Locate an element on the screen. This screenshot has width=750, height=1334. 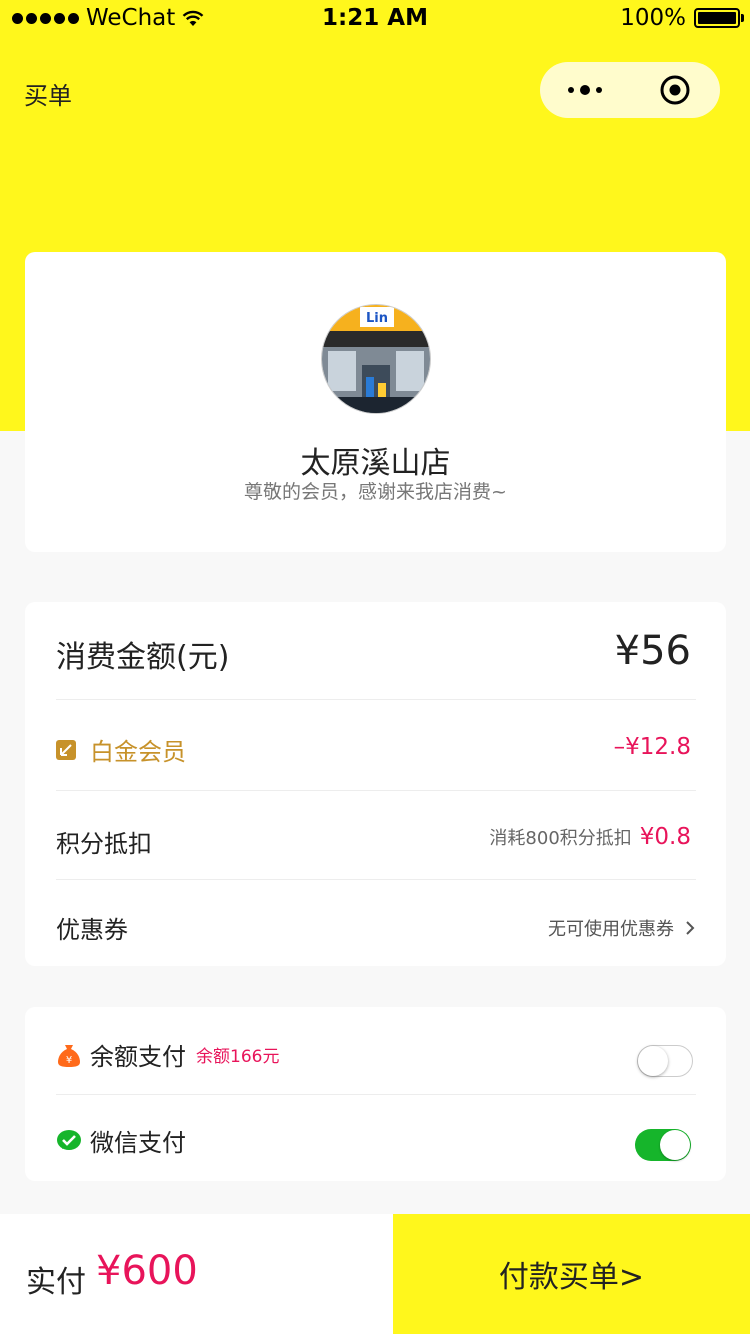
close-target-icon is located at coordinates (675, 90).